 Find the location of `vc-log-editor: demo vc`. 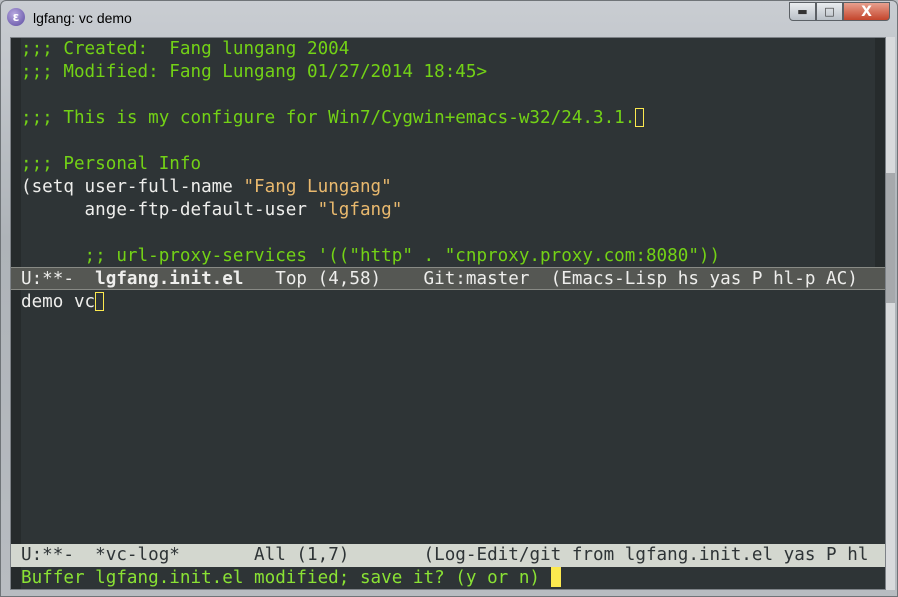

vc-log-editor: demo vc is located at coordinates (63, 302).